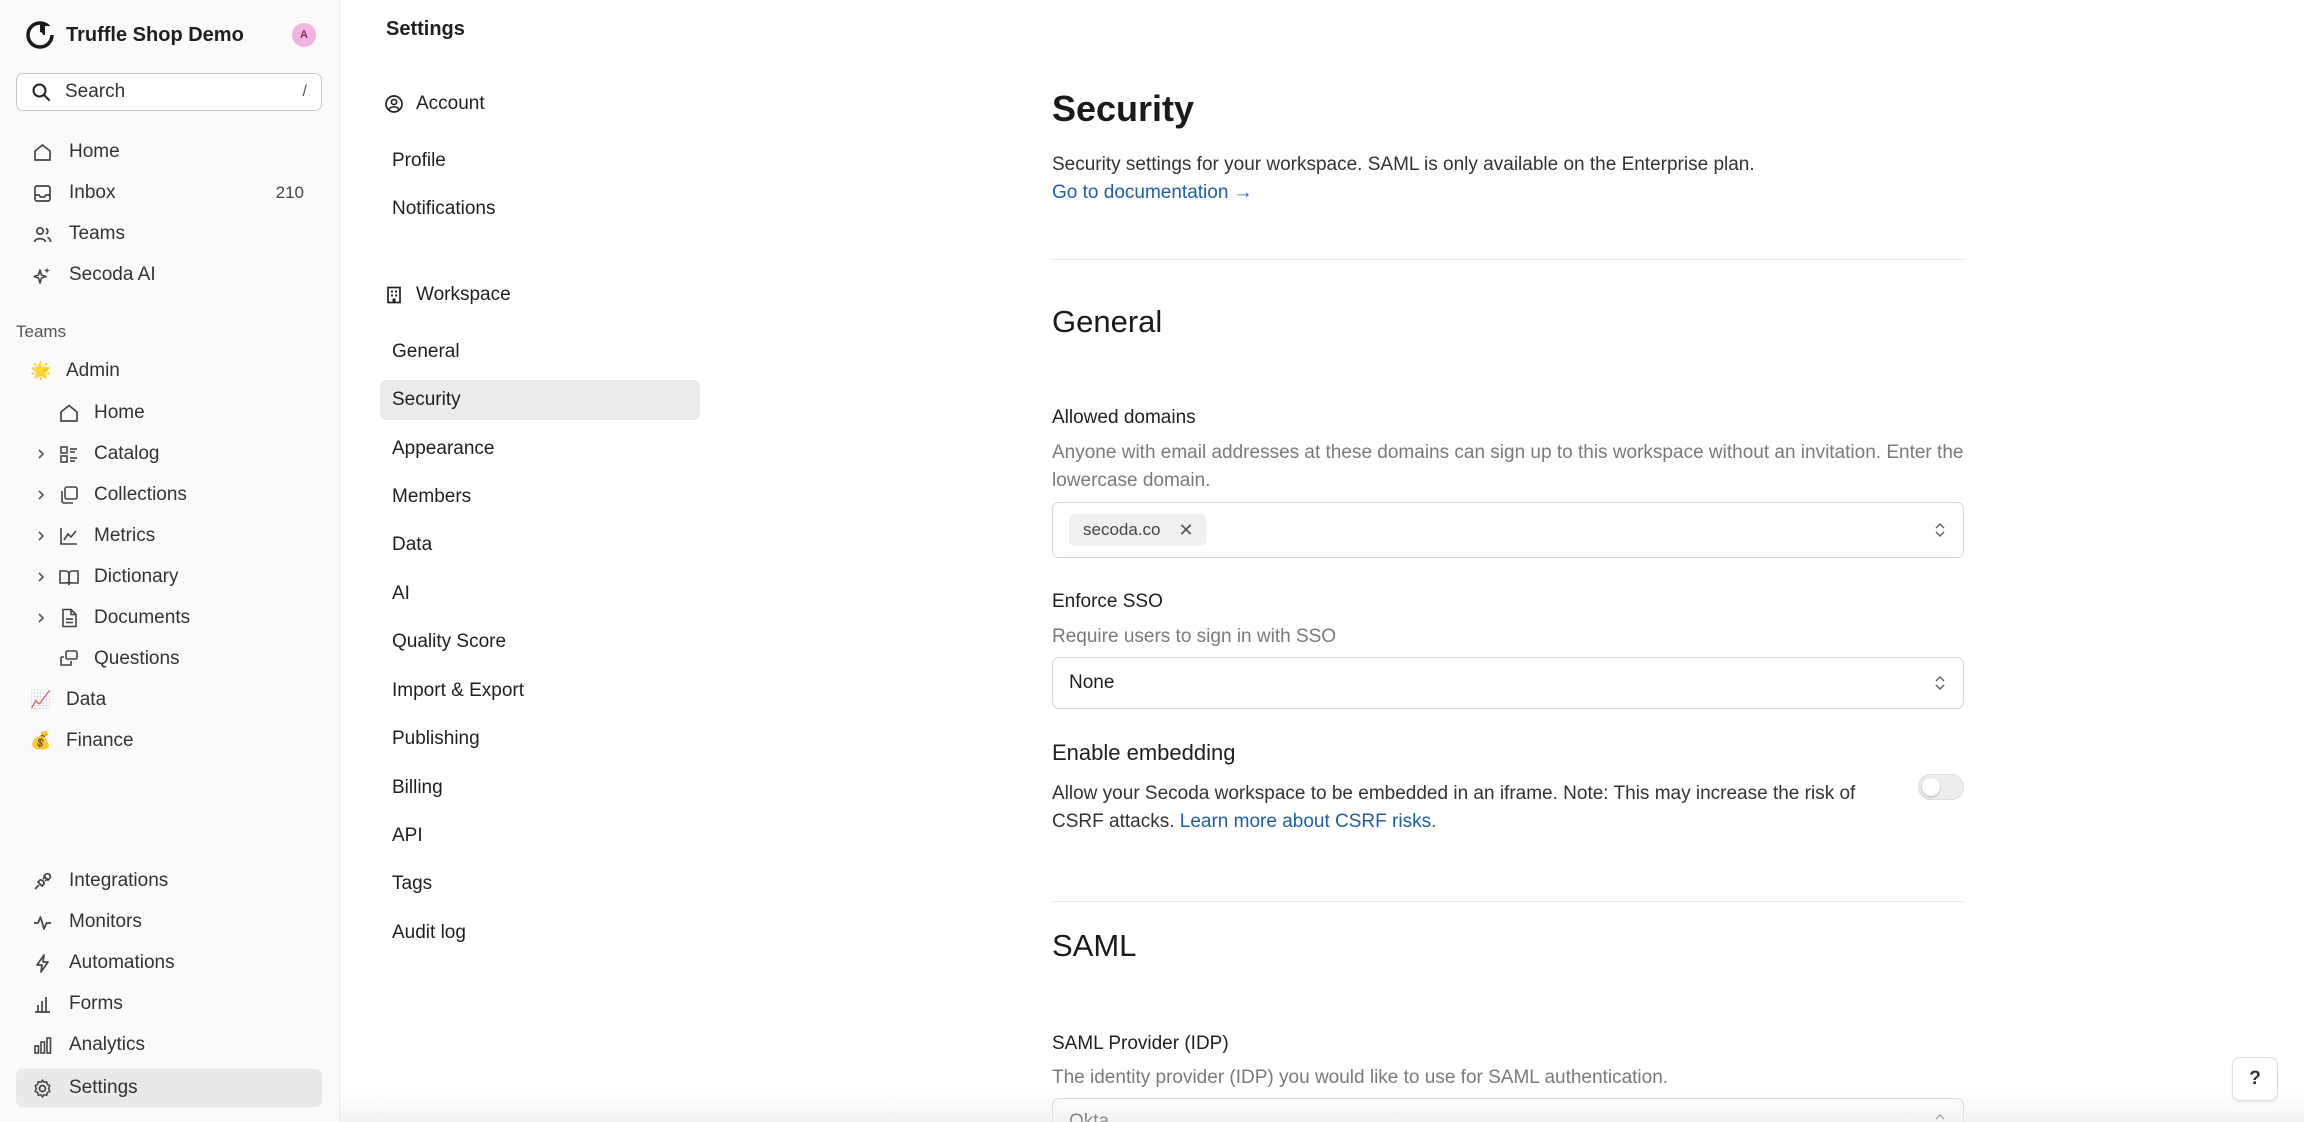 Image resolution: width=2304 pixels, height=1122 pixels. What do you see at coordinates (93, 370) in the screenshot?
I see `team-label: Admin` at bounding box center [93, 370].